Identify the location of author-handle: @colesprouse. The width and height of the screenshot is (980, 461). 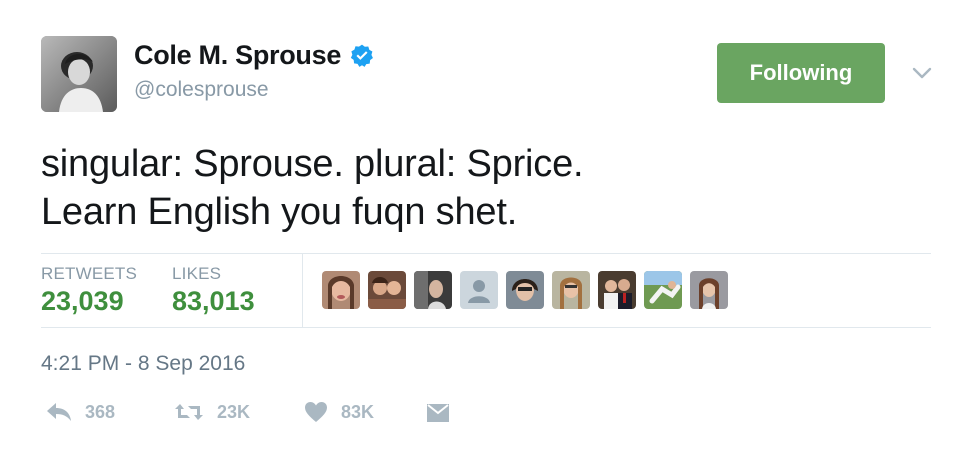
(201, 90).